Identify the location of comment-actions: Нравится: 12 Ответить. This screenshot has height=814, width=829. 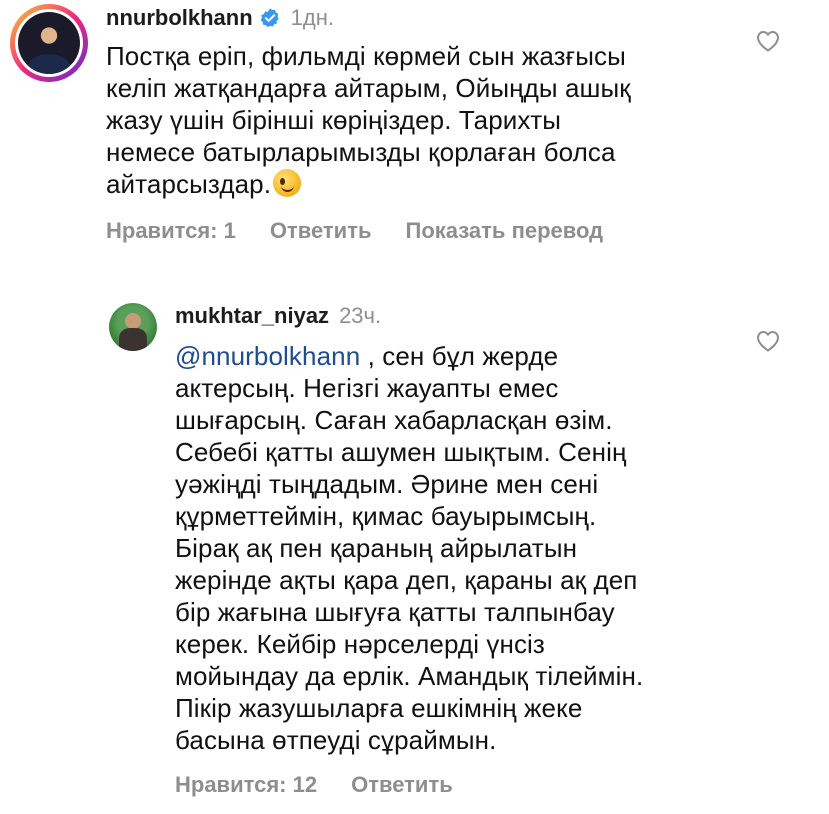
(314, 785).